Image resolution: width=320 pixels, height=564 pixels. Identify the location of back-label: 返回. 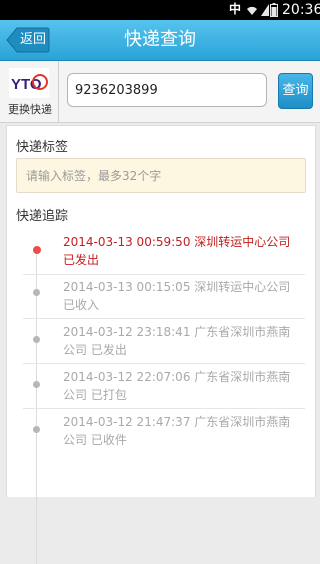
(32, 39).